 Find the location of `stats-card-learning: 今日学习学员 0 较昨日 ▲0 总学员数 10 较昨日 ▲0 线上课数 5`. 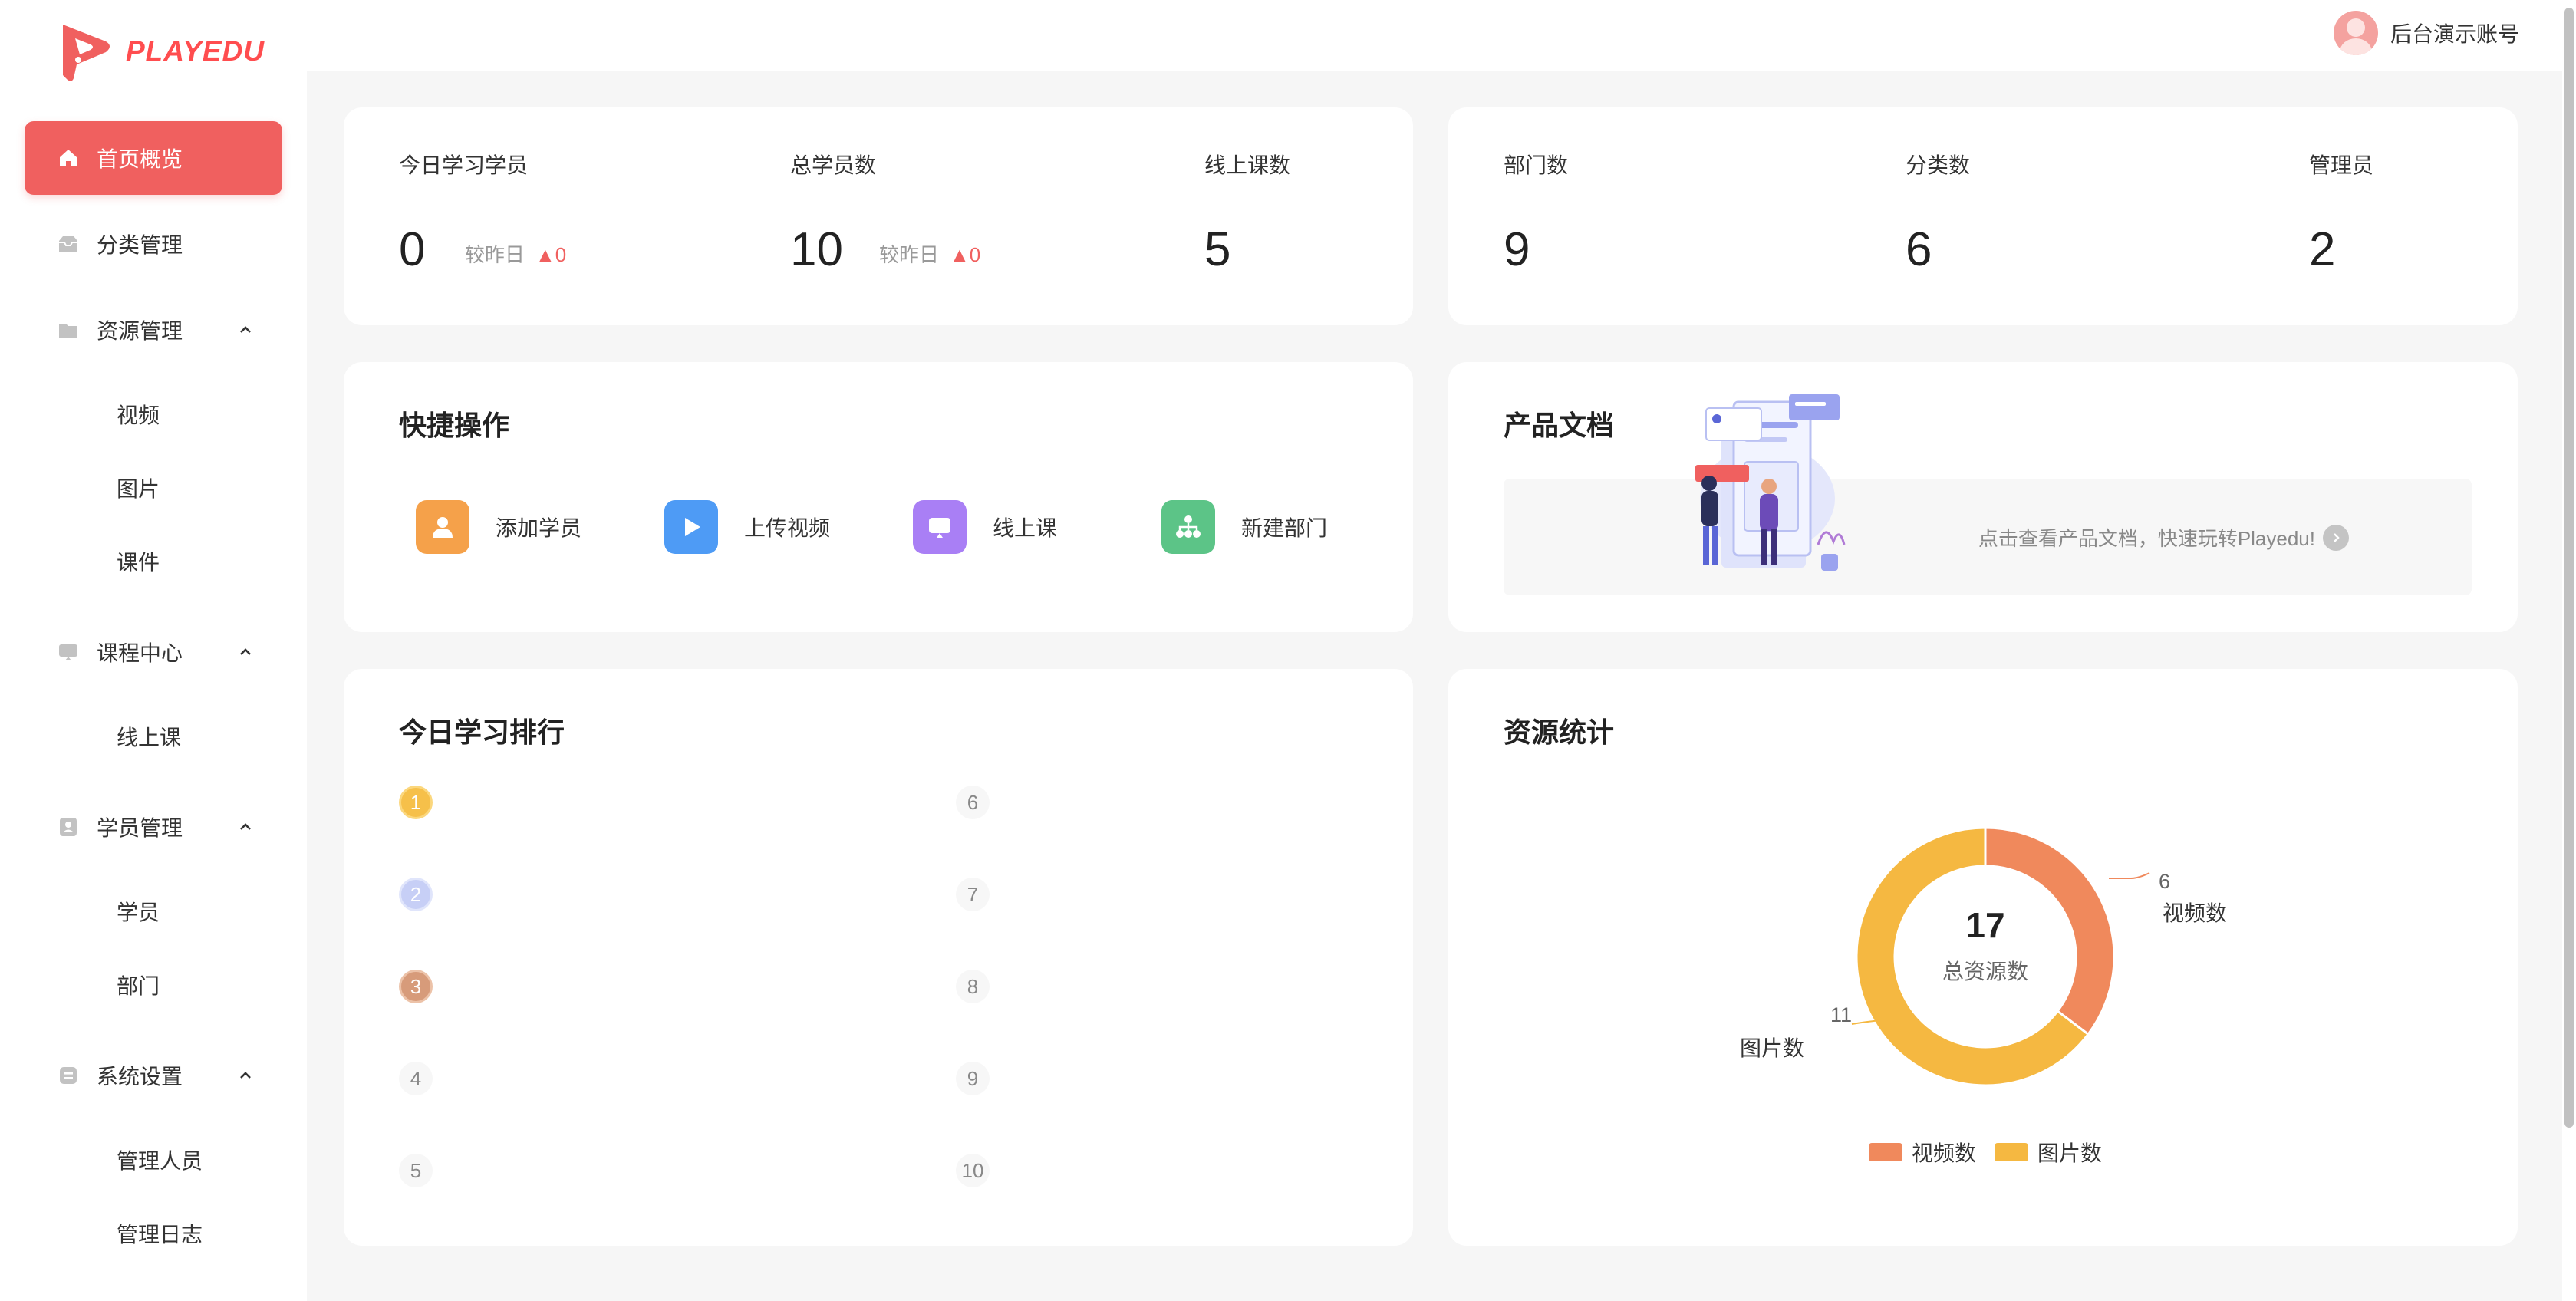

stats-card-learning: 今日学习学员 0 较昨日 ▲0 总学员数 10 较昨日 ▲0 线上课数 5 is located at coordinates (878, 216).